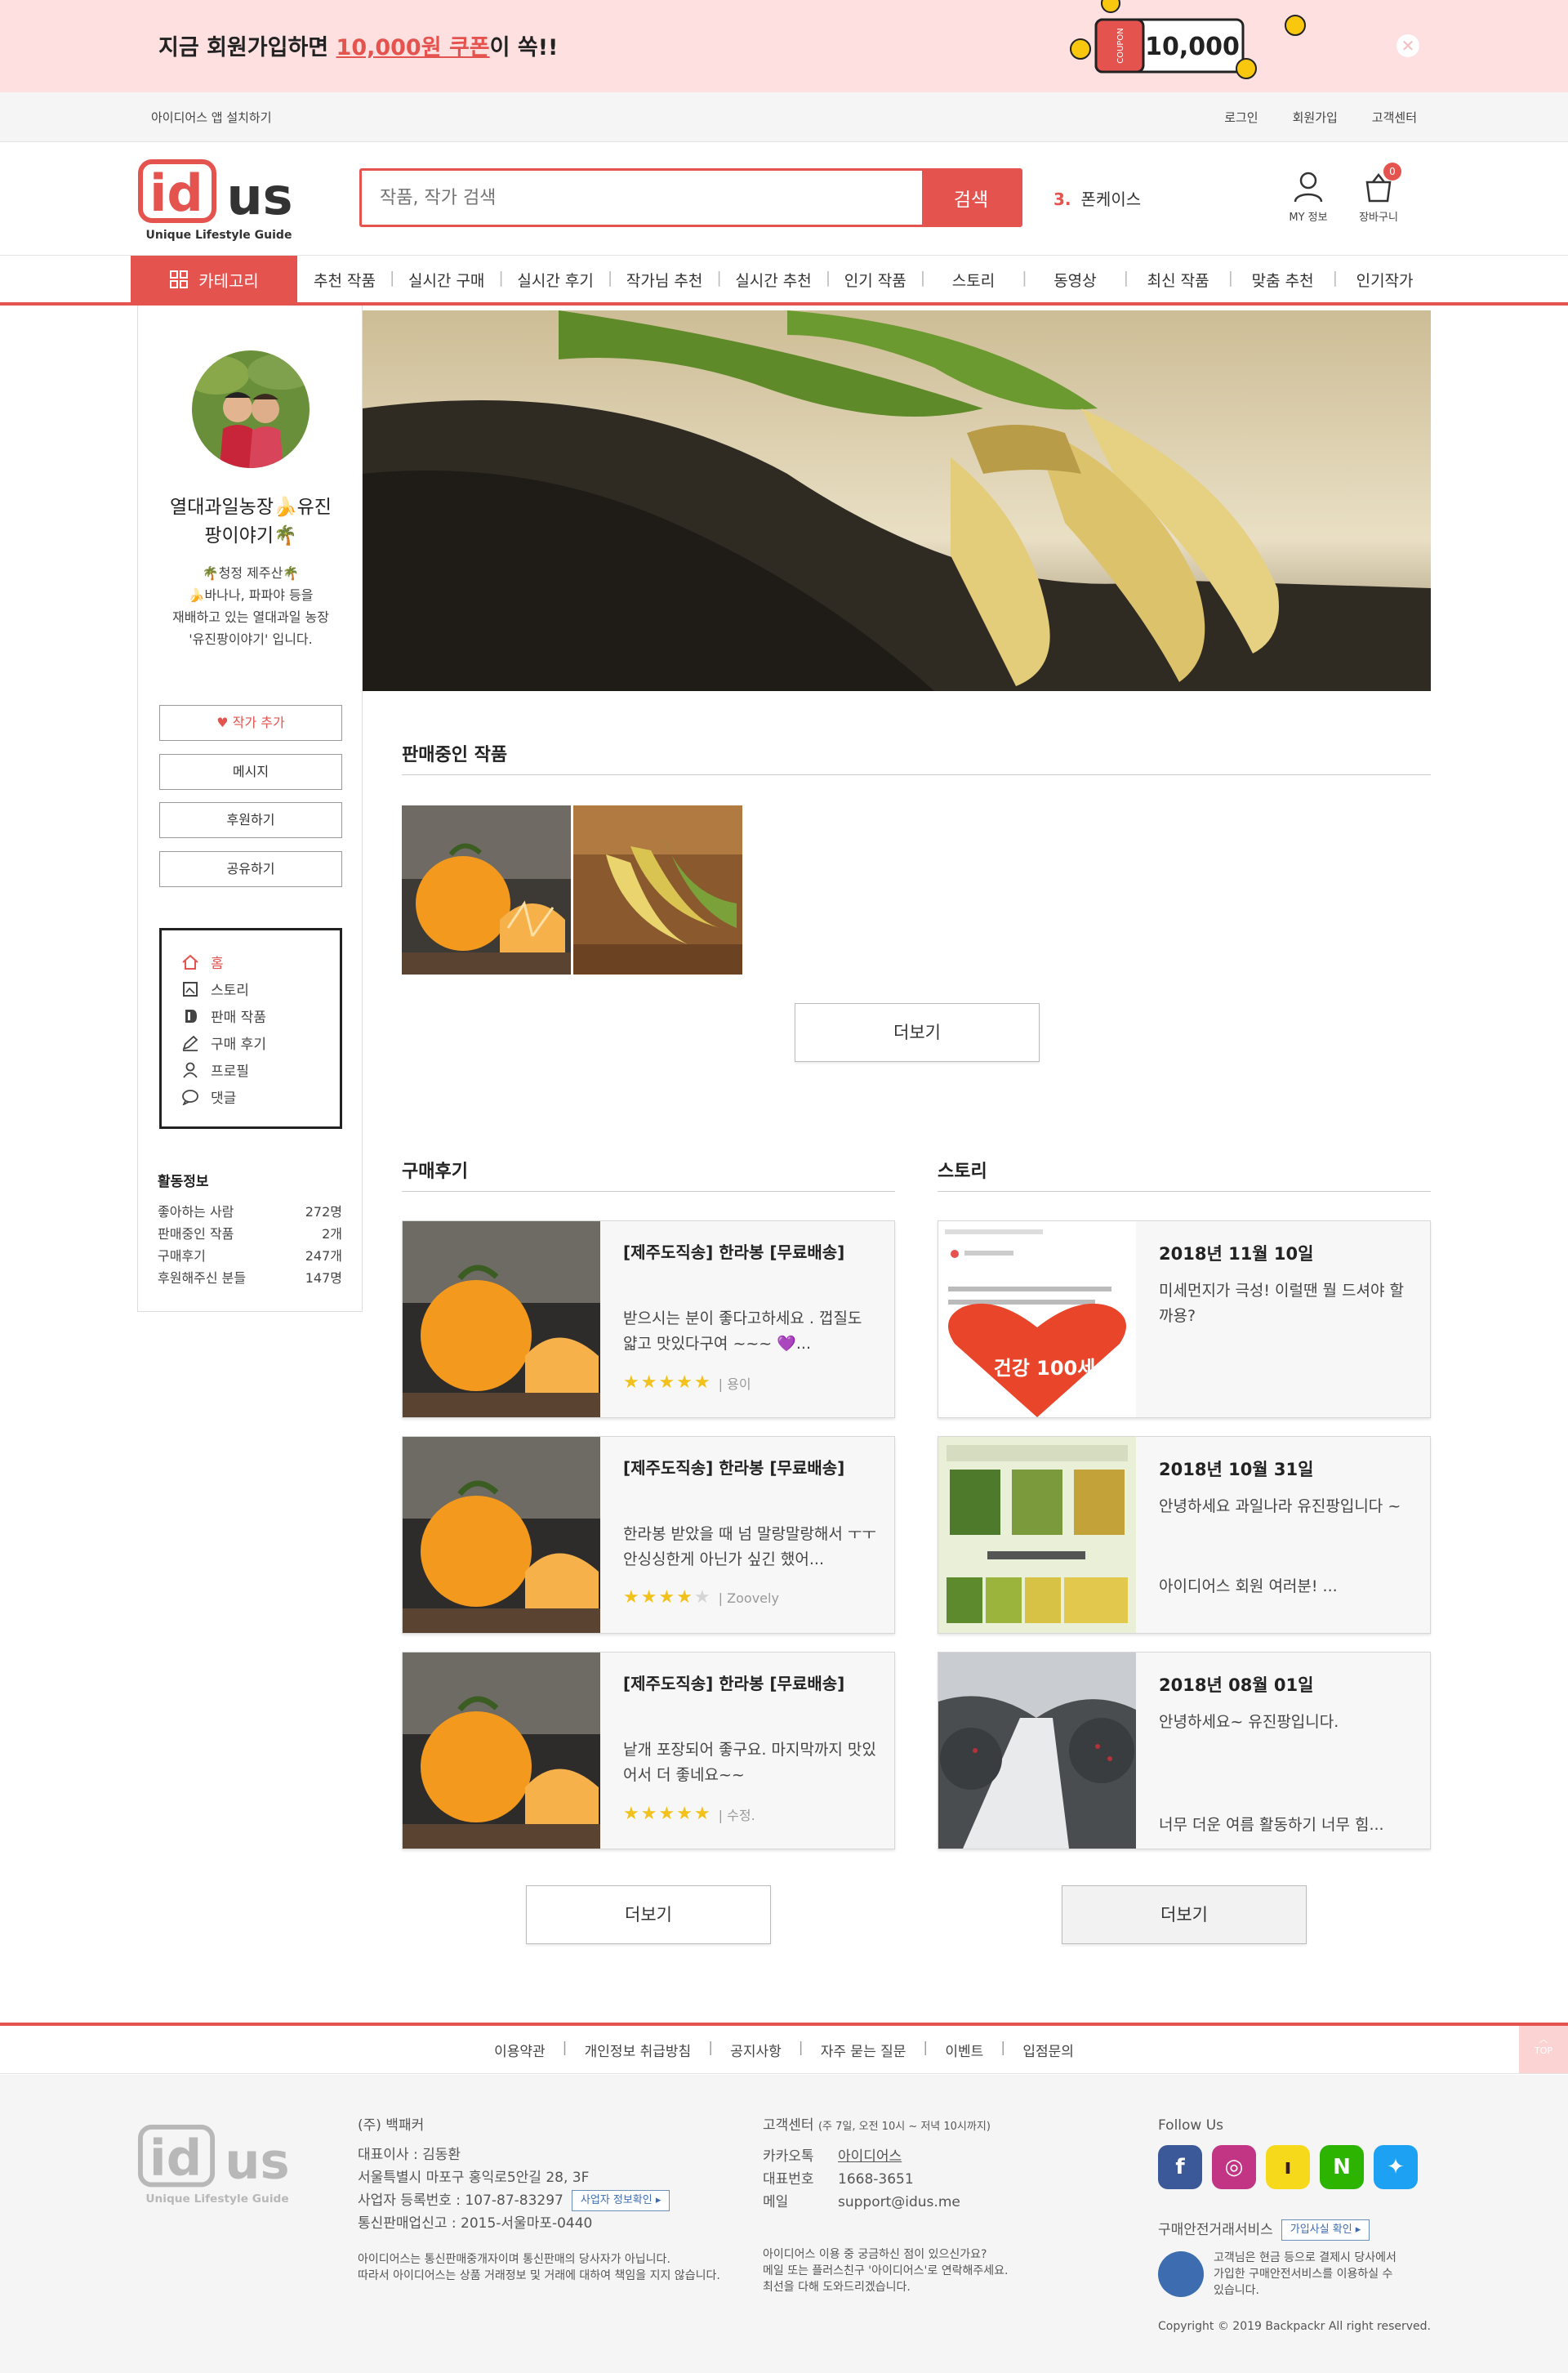  Describe the element at coordinates (1325, 2230) in the screenshot. I see `safe-trade-button: 가입사실 확인 ▸` at that location.